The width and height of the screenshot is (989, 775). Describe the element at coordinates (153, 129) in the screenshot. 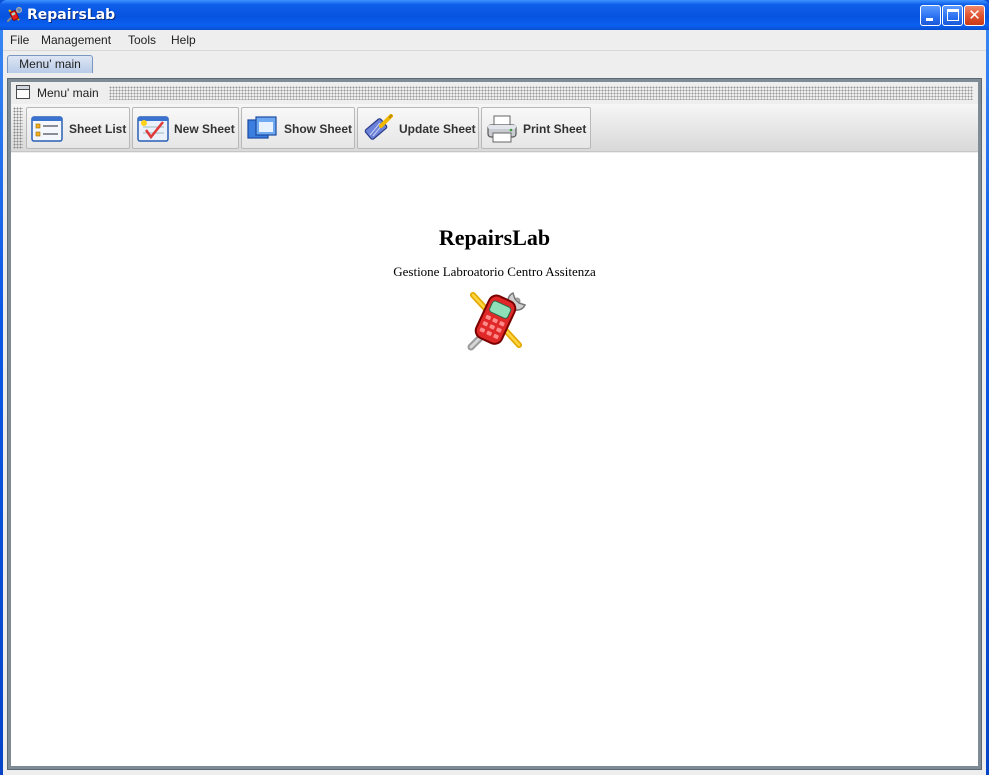

I see `new-sheet-icon` at that location.